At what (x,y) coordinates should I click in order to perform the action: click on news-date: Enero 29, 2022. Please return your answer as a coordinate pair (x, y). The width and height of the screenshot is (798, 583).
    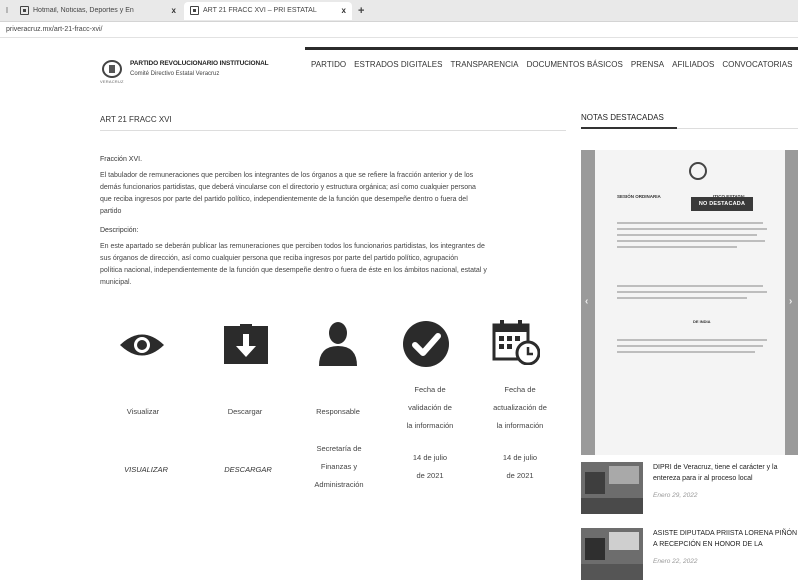
    Looking at the image, I should click on (675, 495).